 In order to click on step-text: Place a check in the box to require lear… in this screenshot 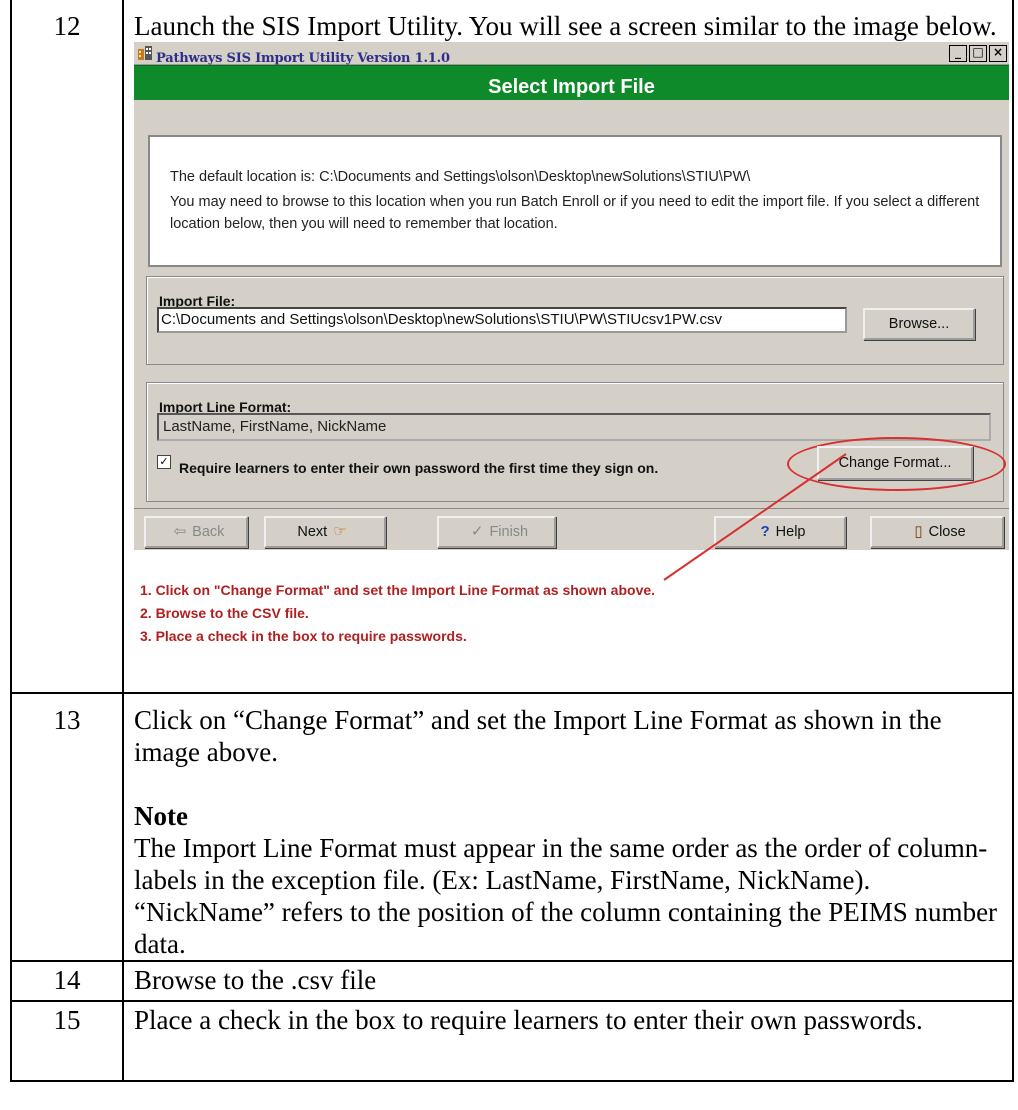, I will do `click(568, 1041)`.